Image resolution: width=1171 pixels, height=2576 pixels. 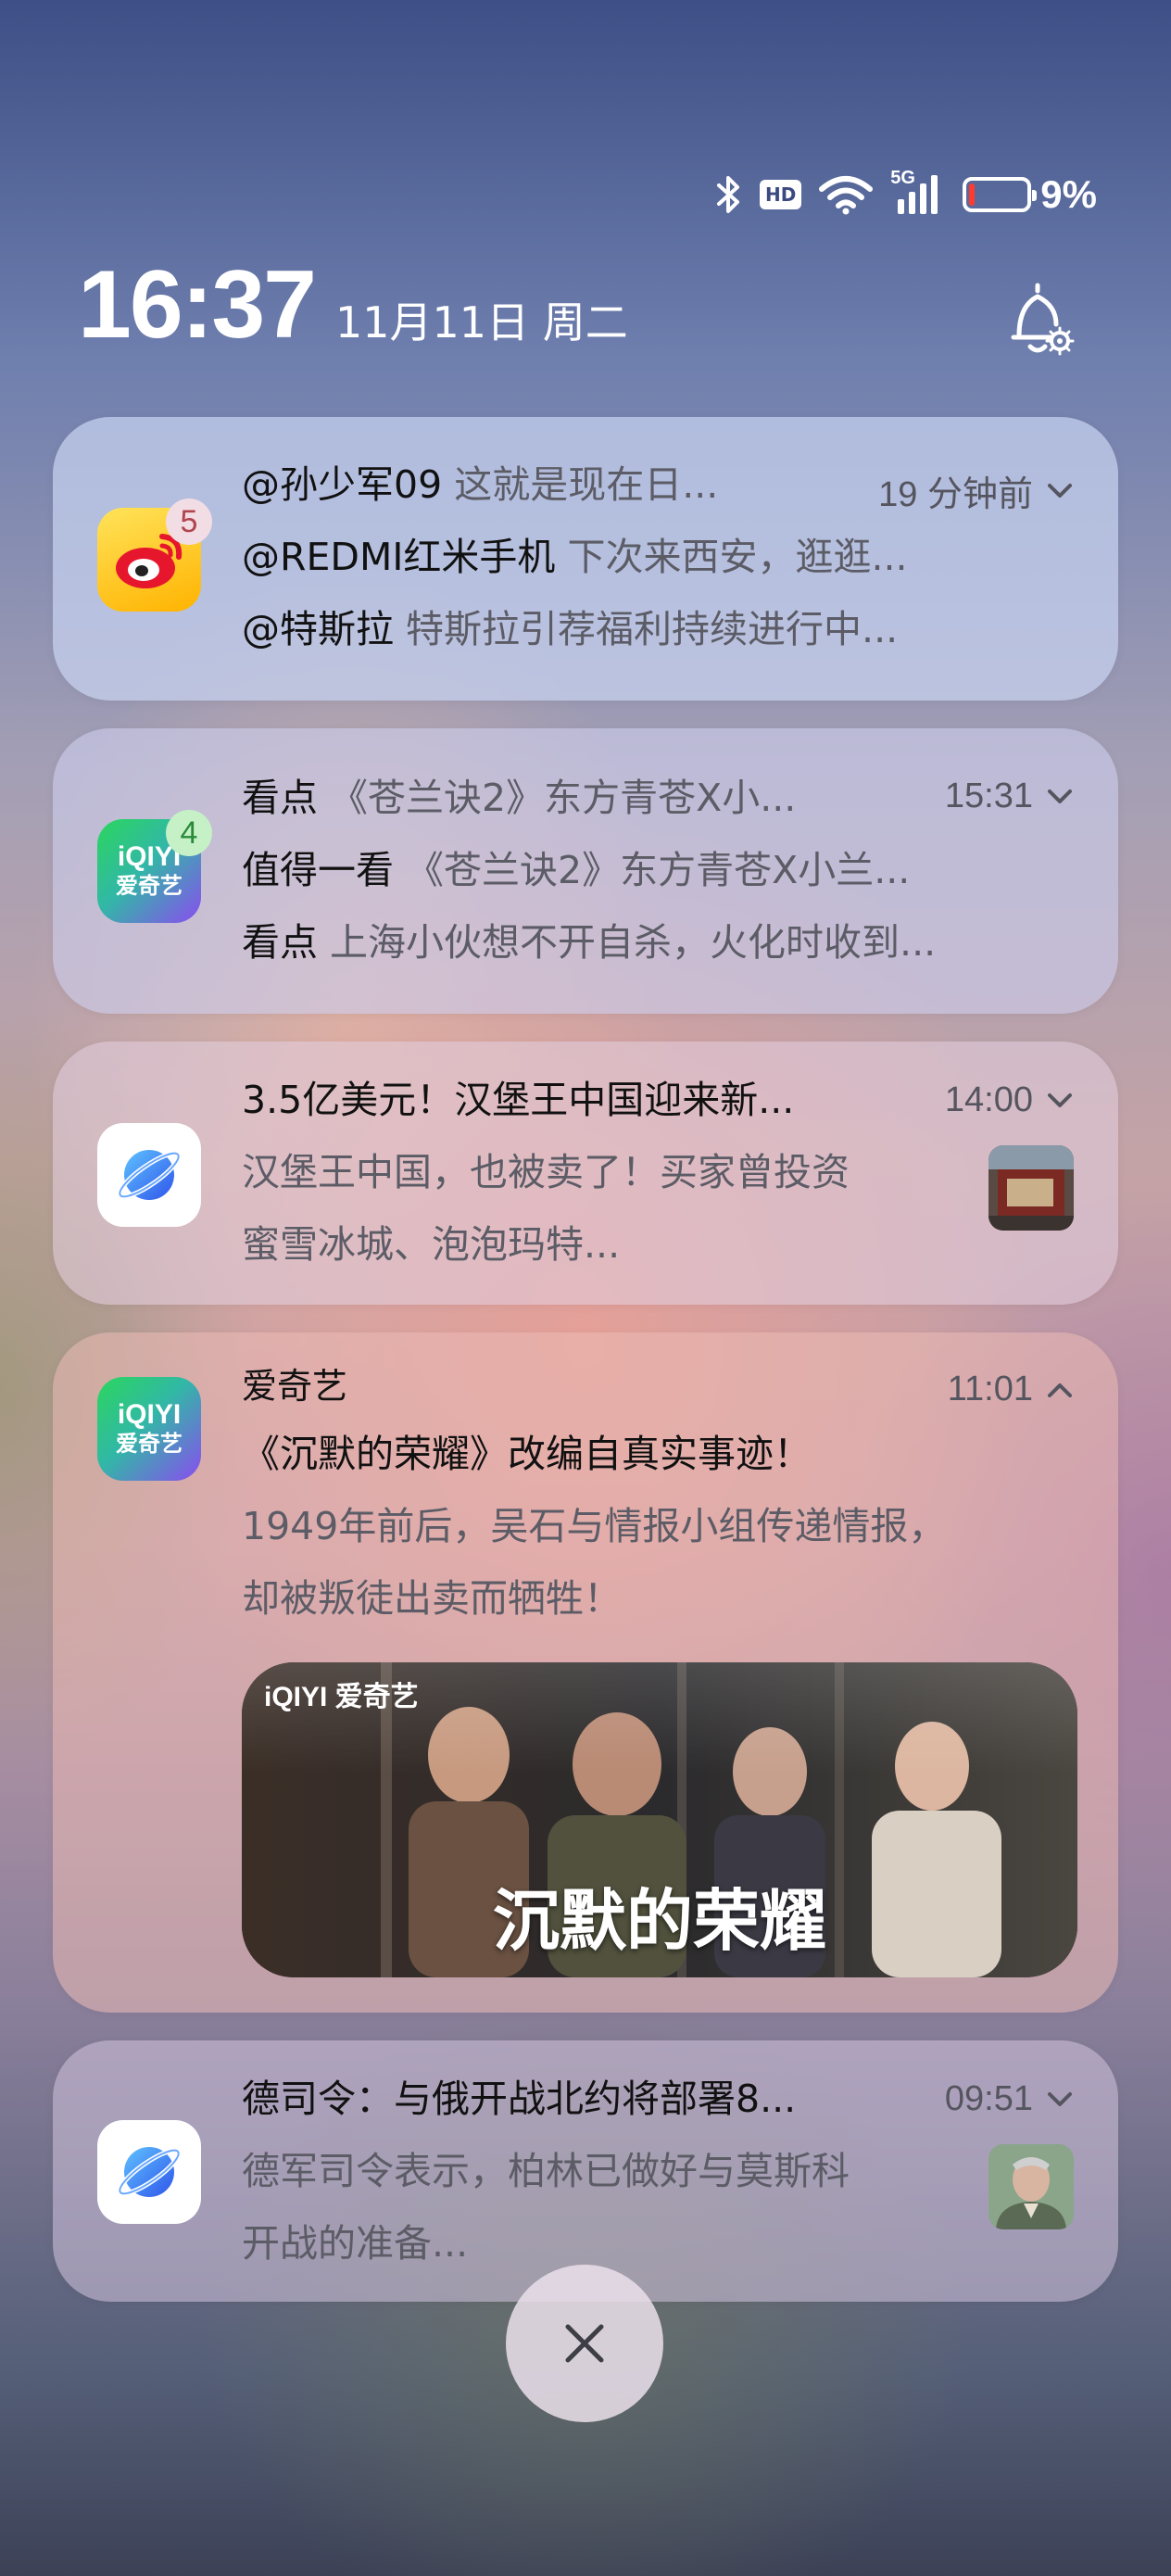 I want to click on wifi-icon, so click(x=846, y=194).